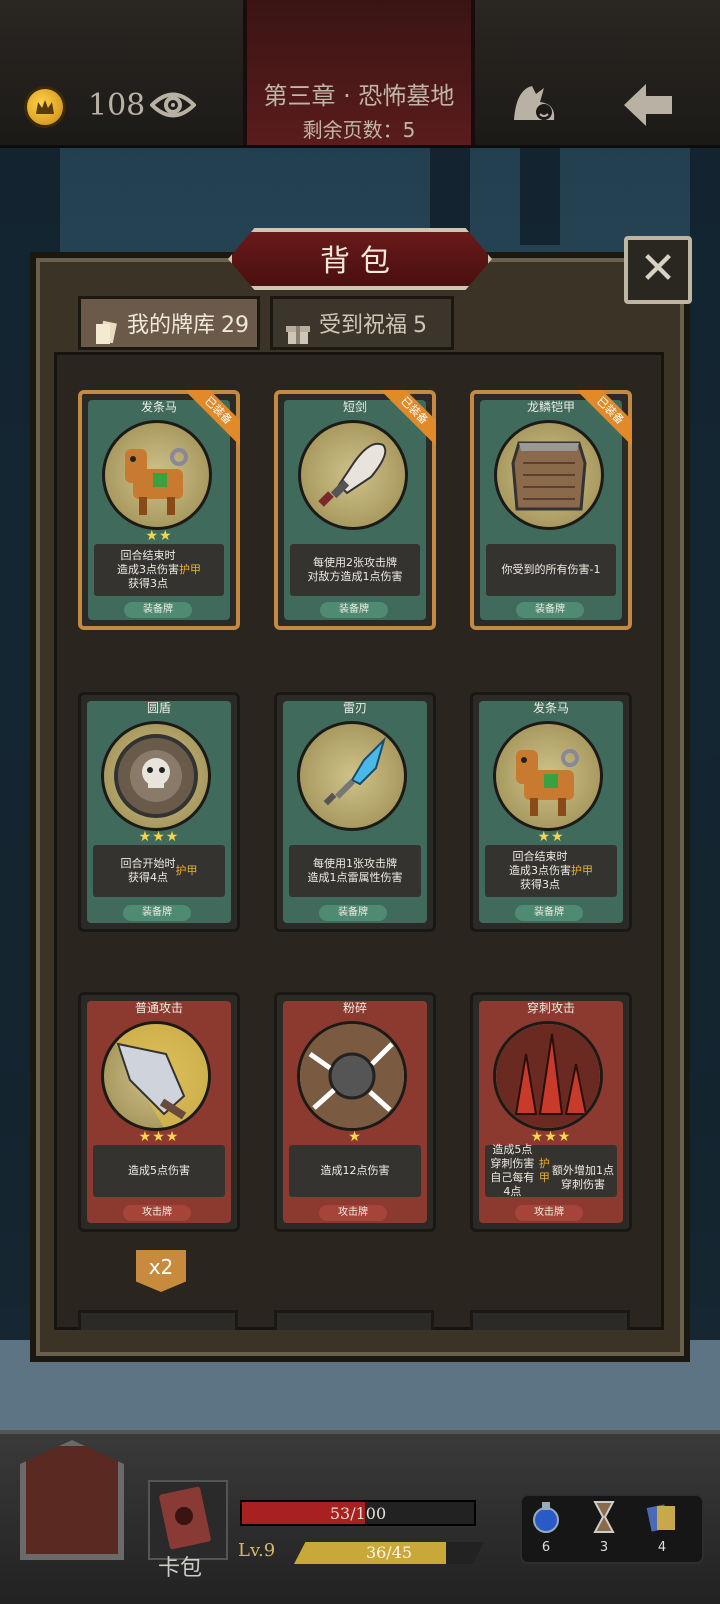 The width and height of the screenshot is (720, 1604). I want to click on card-description: 每使用1张攻击牌 造成1点雷属性伤害, so click(355, 871).